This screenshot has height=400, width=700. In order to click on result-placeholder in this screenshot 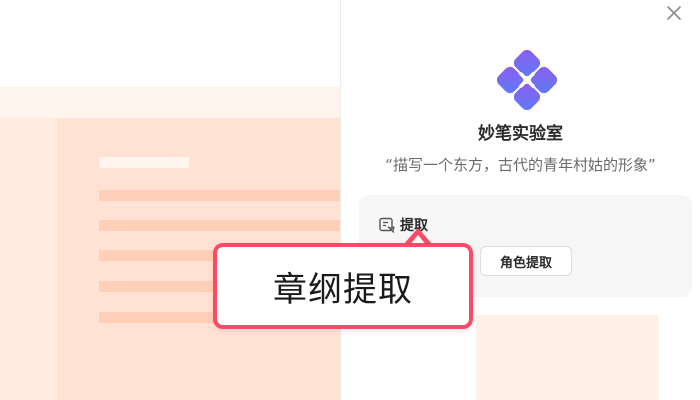, I will do `click(567, 357)`.